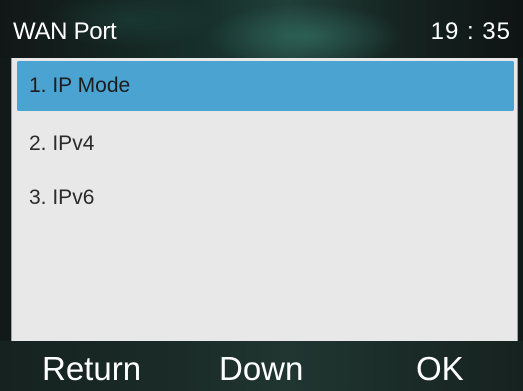 Image resolution: width=523 pixels, height=391 pixels. What do you see at coordinates (91, 369) in the screenshot?
I see `return-button: Return` at bounding box center [91, 369].